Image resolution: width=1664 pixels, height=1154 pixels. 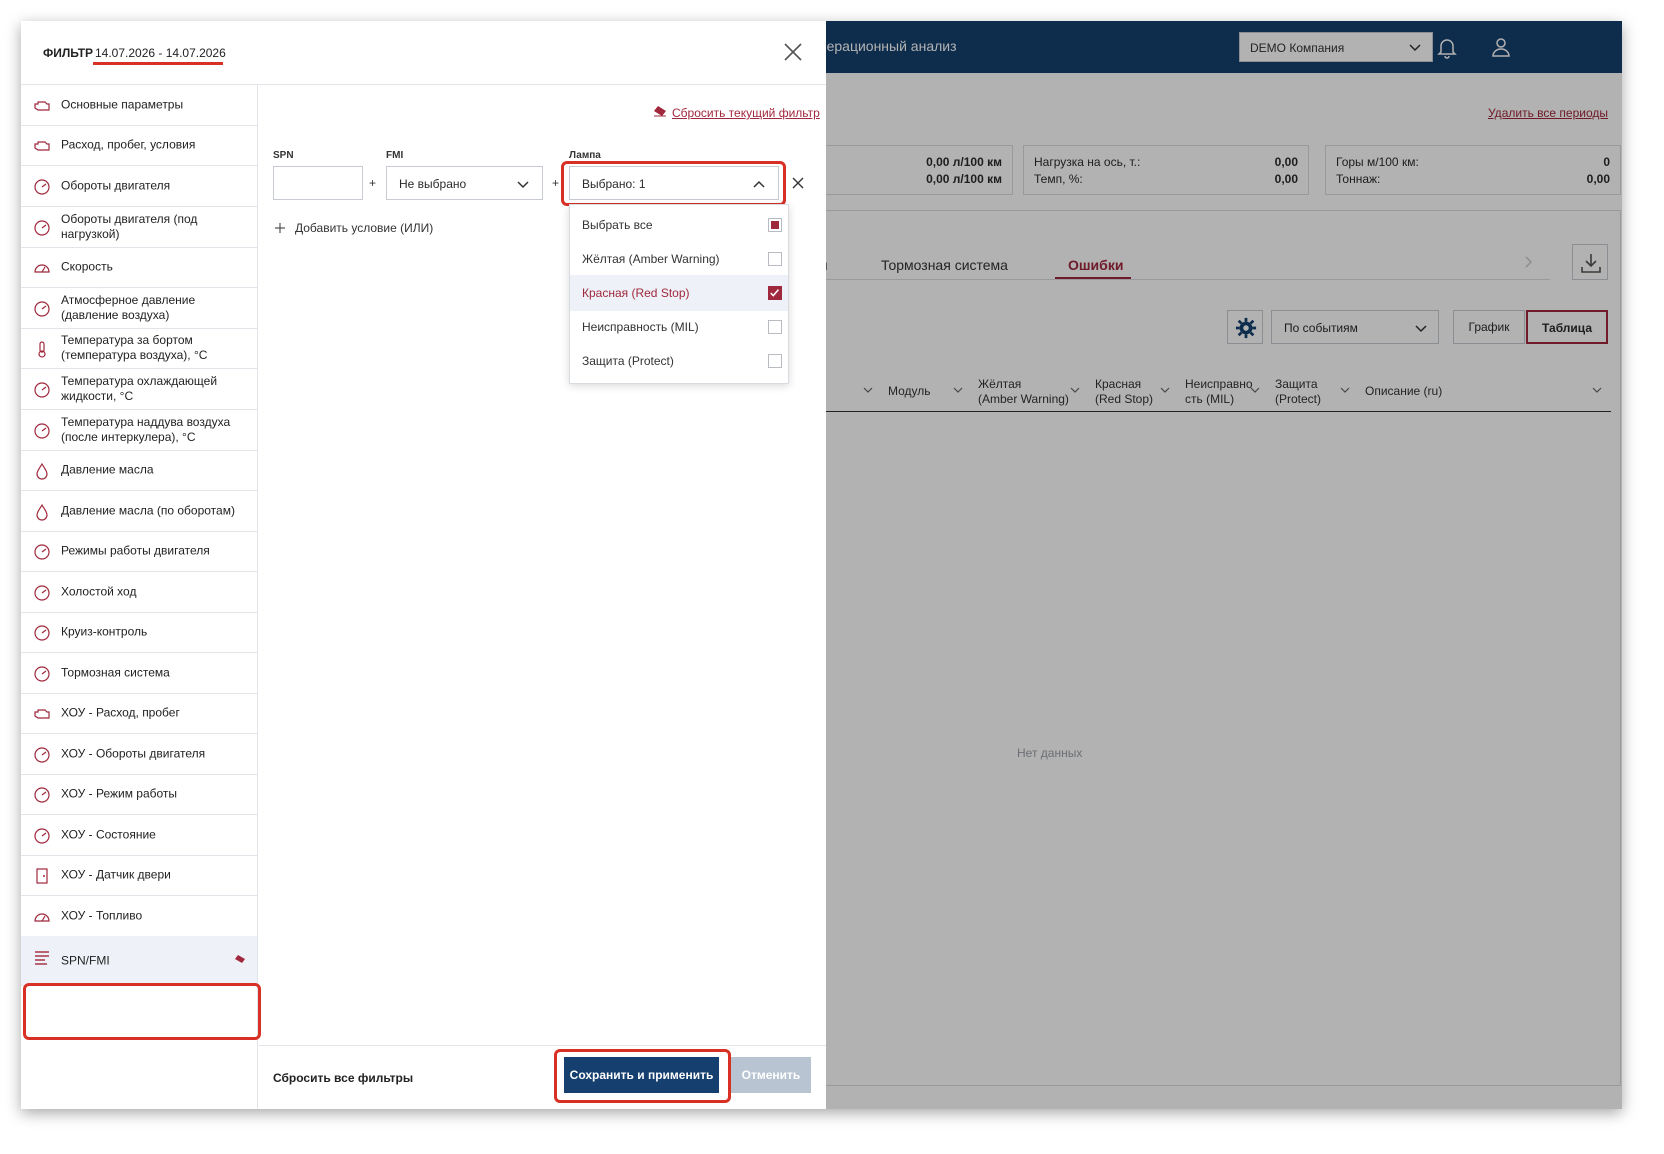 What do you see at coordinates (68, 53) in the screenshot?
I see `filter-title: ФИЛЬТР` at bounding box center [68, 53].